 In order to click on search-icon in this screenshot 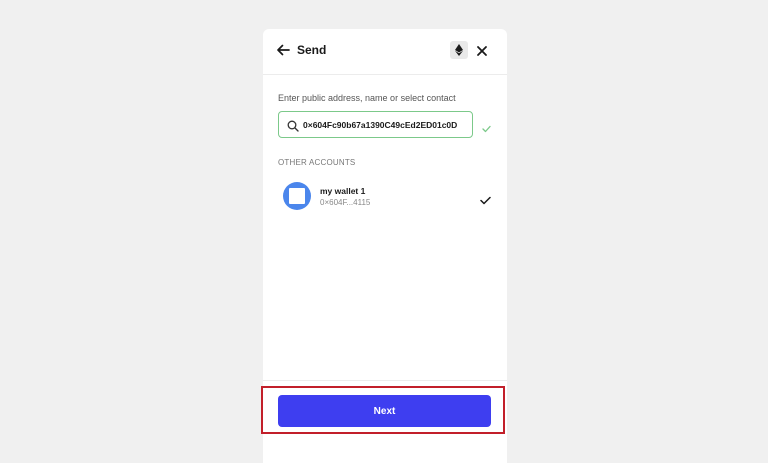, I will do `click(293, 125)`.